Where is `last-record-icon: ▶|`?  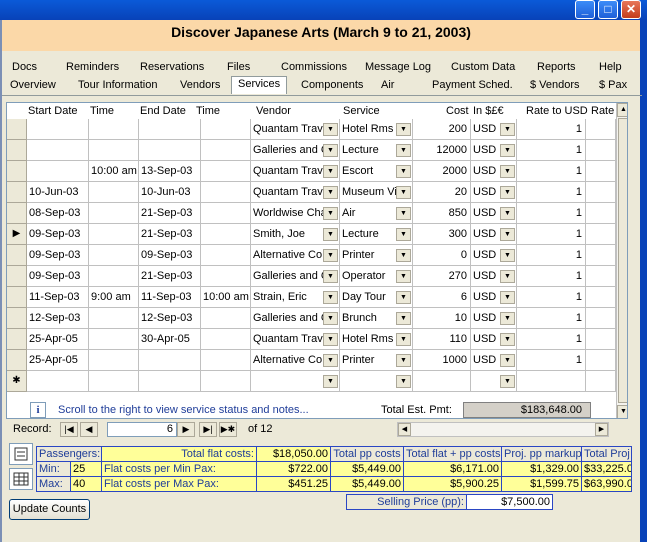
last-record-icon: ▶| is located at coordinates (208, 429).